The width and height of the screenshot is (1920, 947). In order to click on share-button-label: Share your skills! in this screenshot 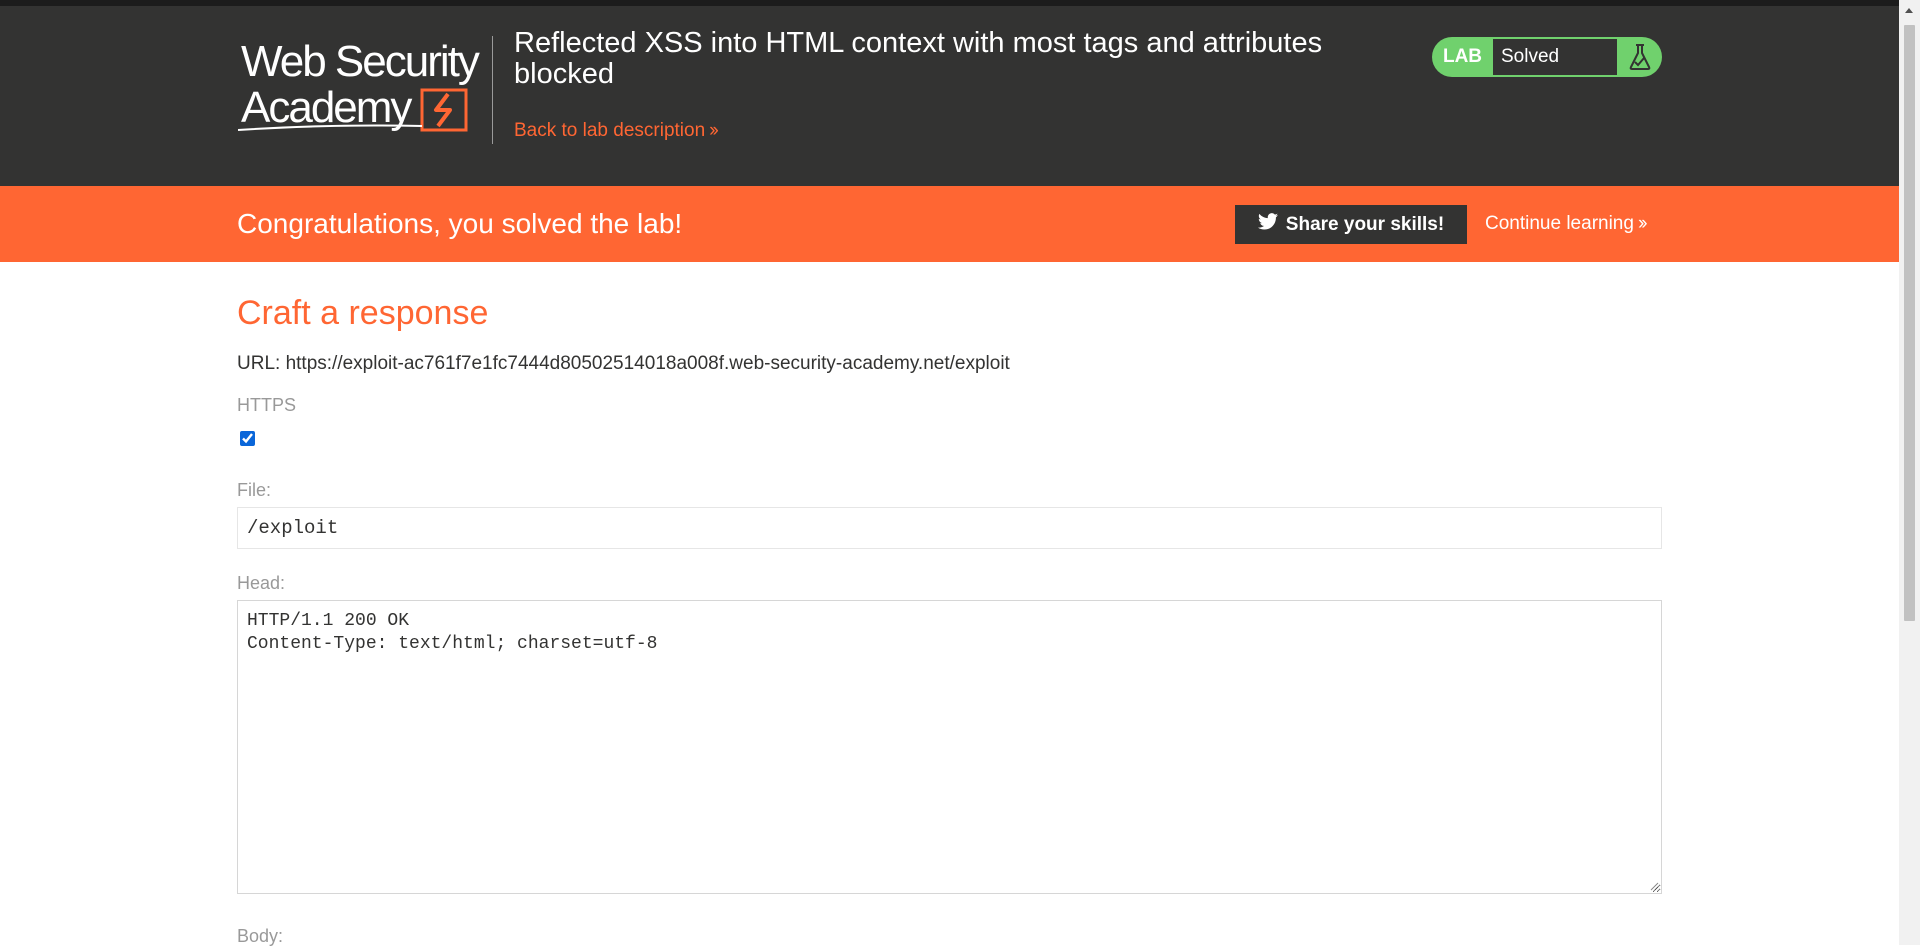, I will do `click(1365, 224)`.